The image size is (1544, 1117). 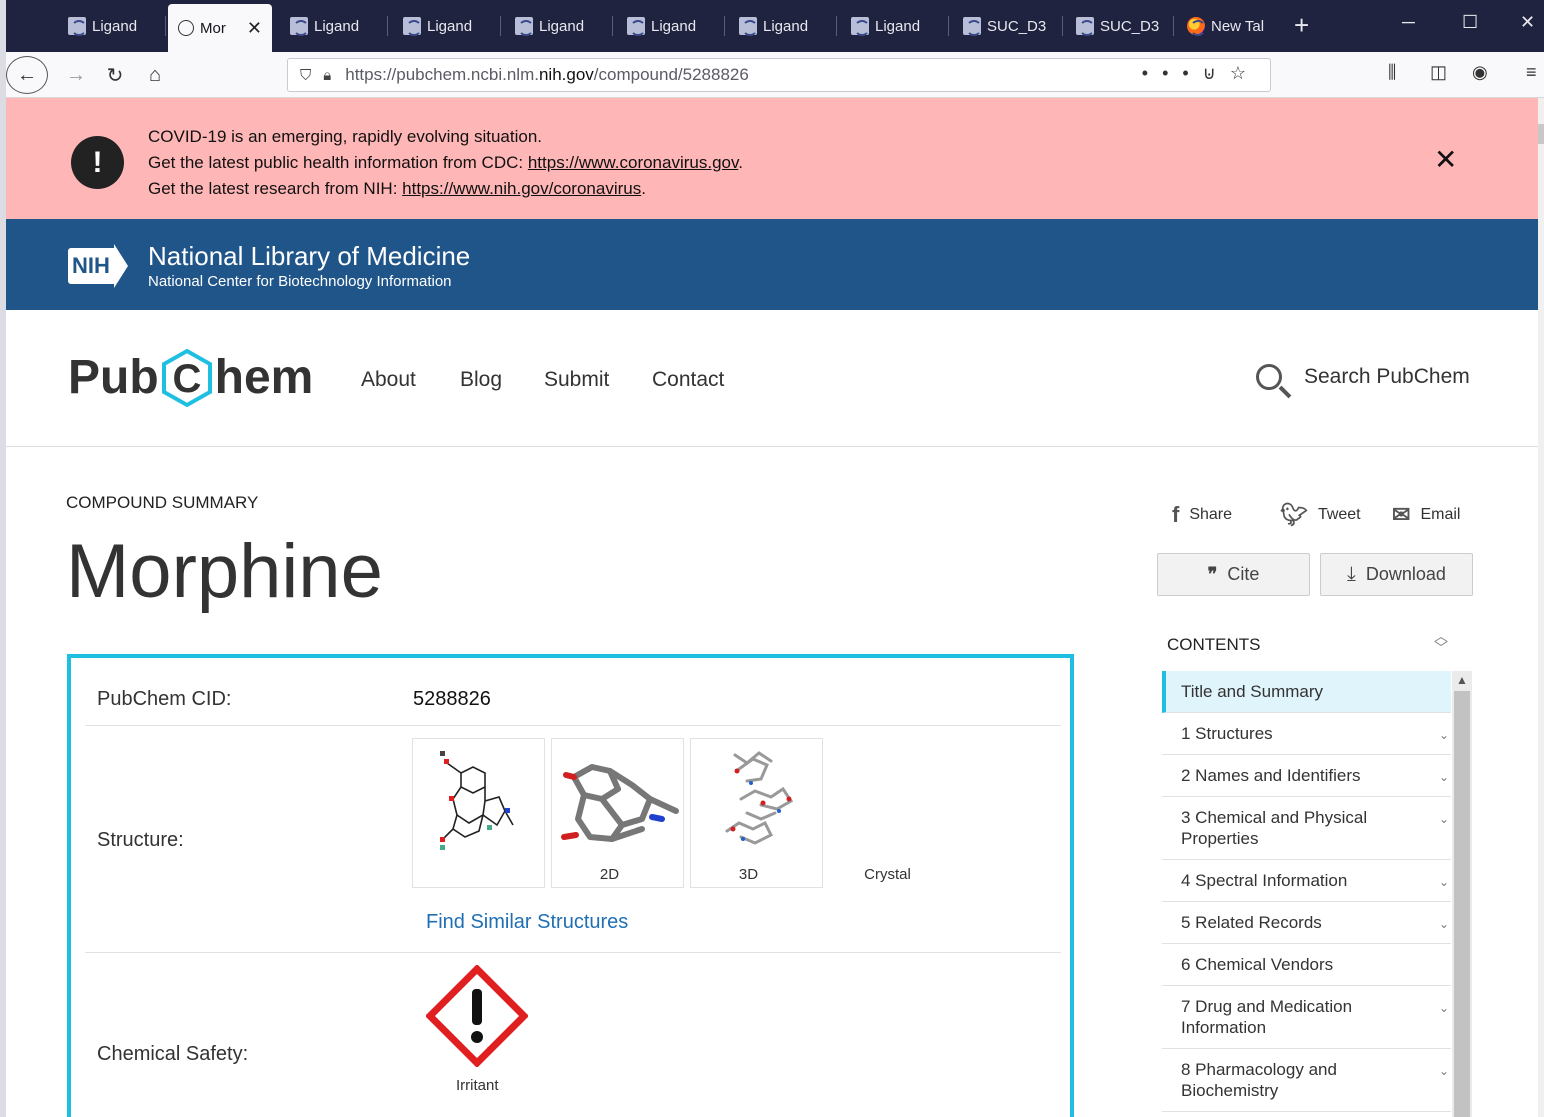 What do you see at coordinates (1233, 574) in the screenshot?
I see `cite-button: ❞ Cite` at bounding box center [1233, 574].